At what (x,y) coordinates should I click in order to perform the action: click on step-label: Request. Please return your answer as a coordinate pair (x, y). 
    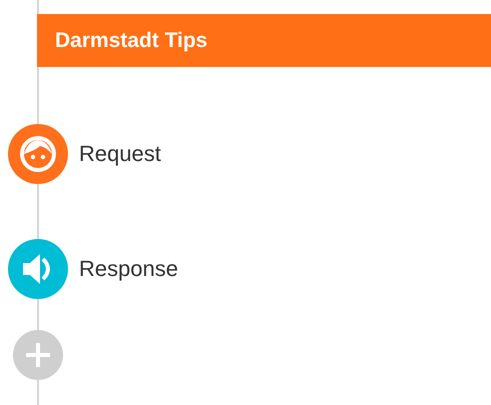
    Looking at the image, I should click on (120, 154).